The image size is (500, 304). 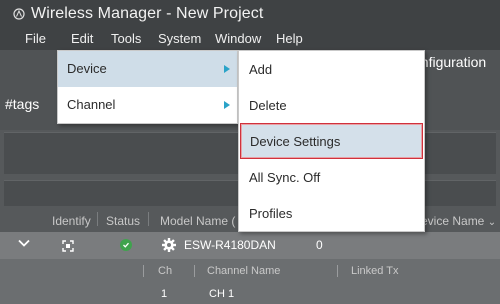 What do you see at coordinates (147, 69) in the screenshot?
I see `menu-item-device: Device` at bounding box center [147, 69].